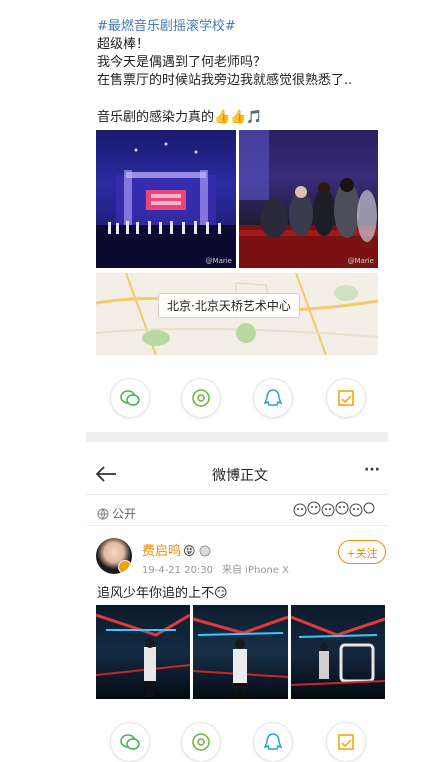 Image resolution: width=436 pixels, height=762 pixels. I want to click on section-divider, so click(237, 437).